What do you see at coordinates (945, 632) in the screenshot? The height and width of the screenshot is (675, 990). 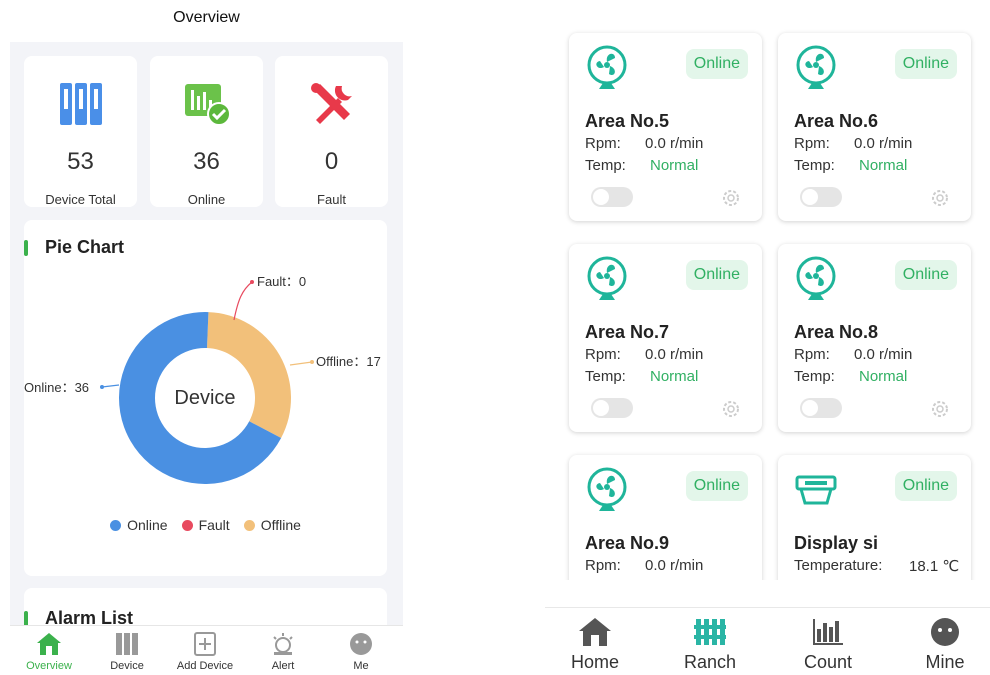 I see `mine-icon` at bounding box center [945, 632].